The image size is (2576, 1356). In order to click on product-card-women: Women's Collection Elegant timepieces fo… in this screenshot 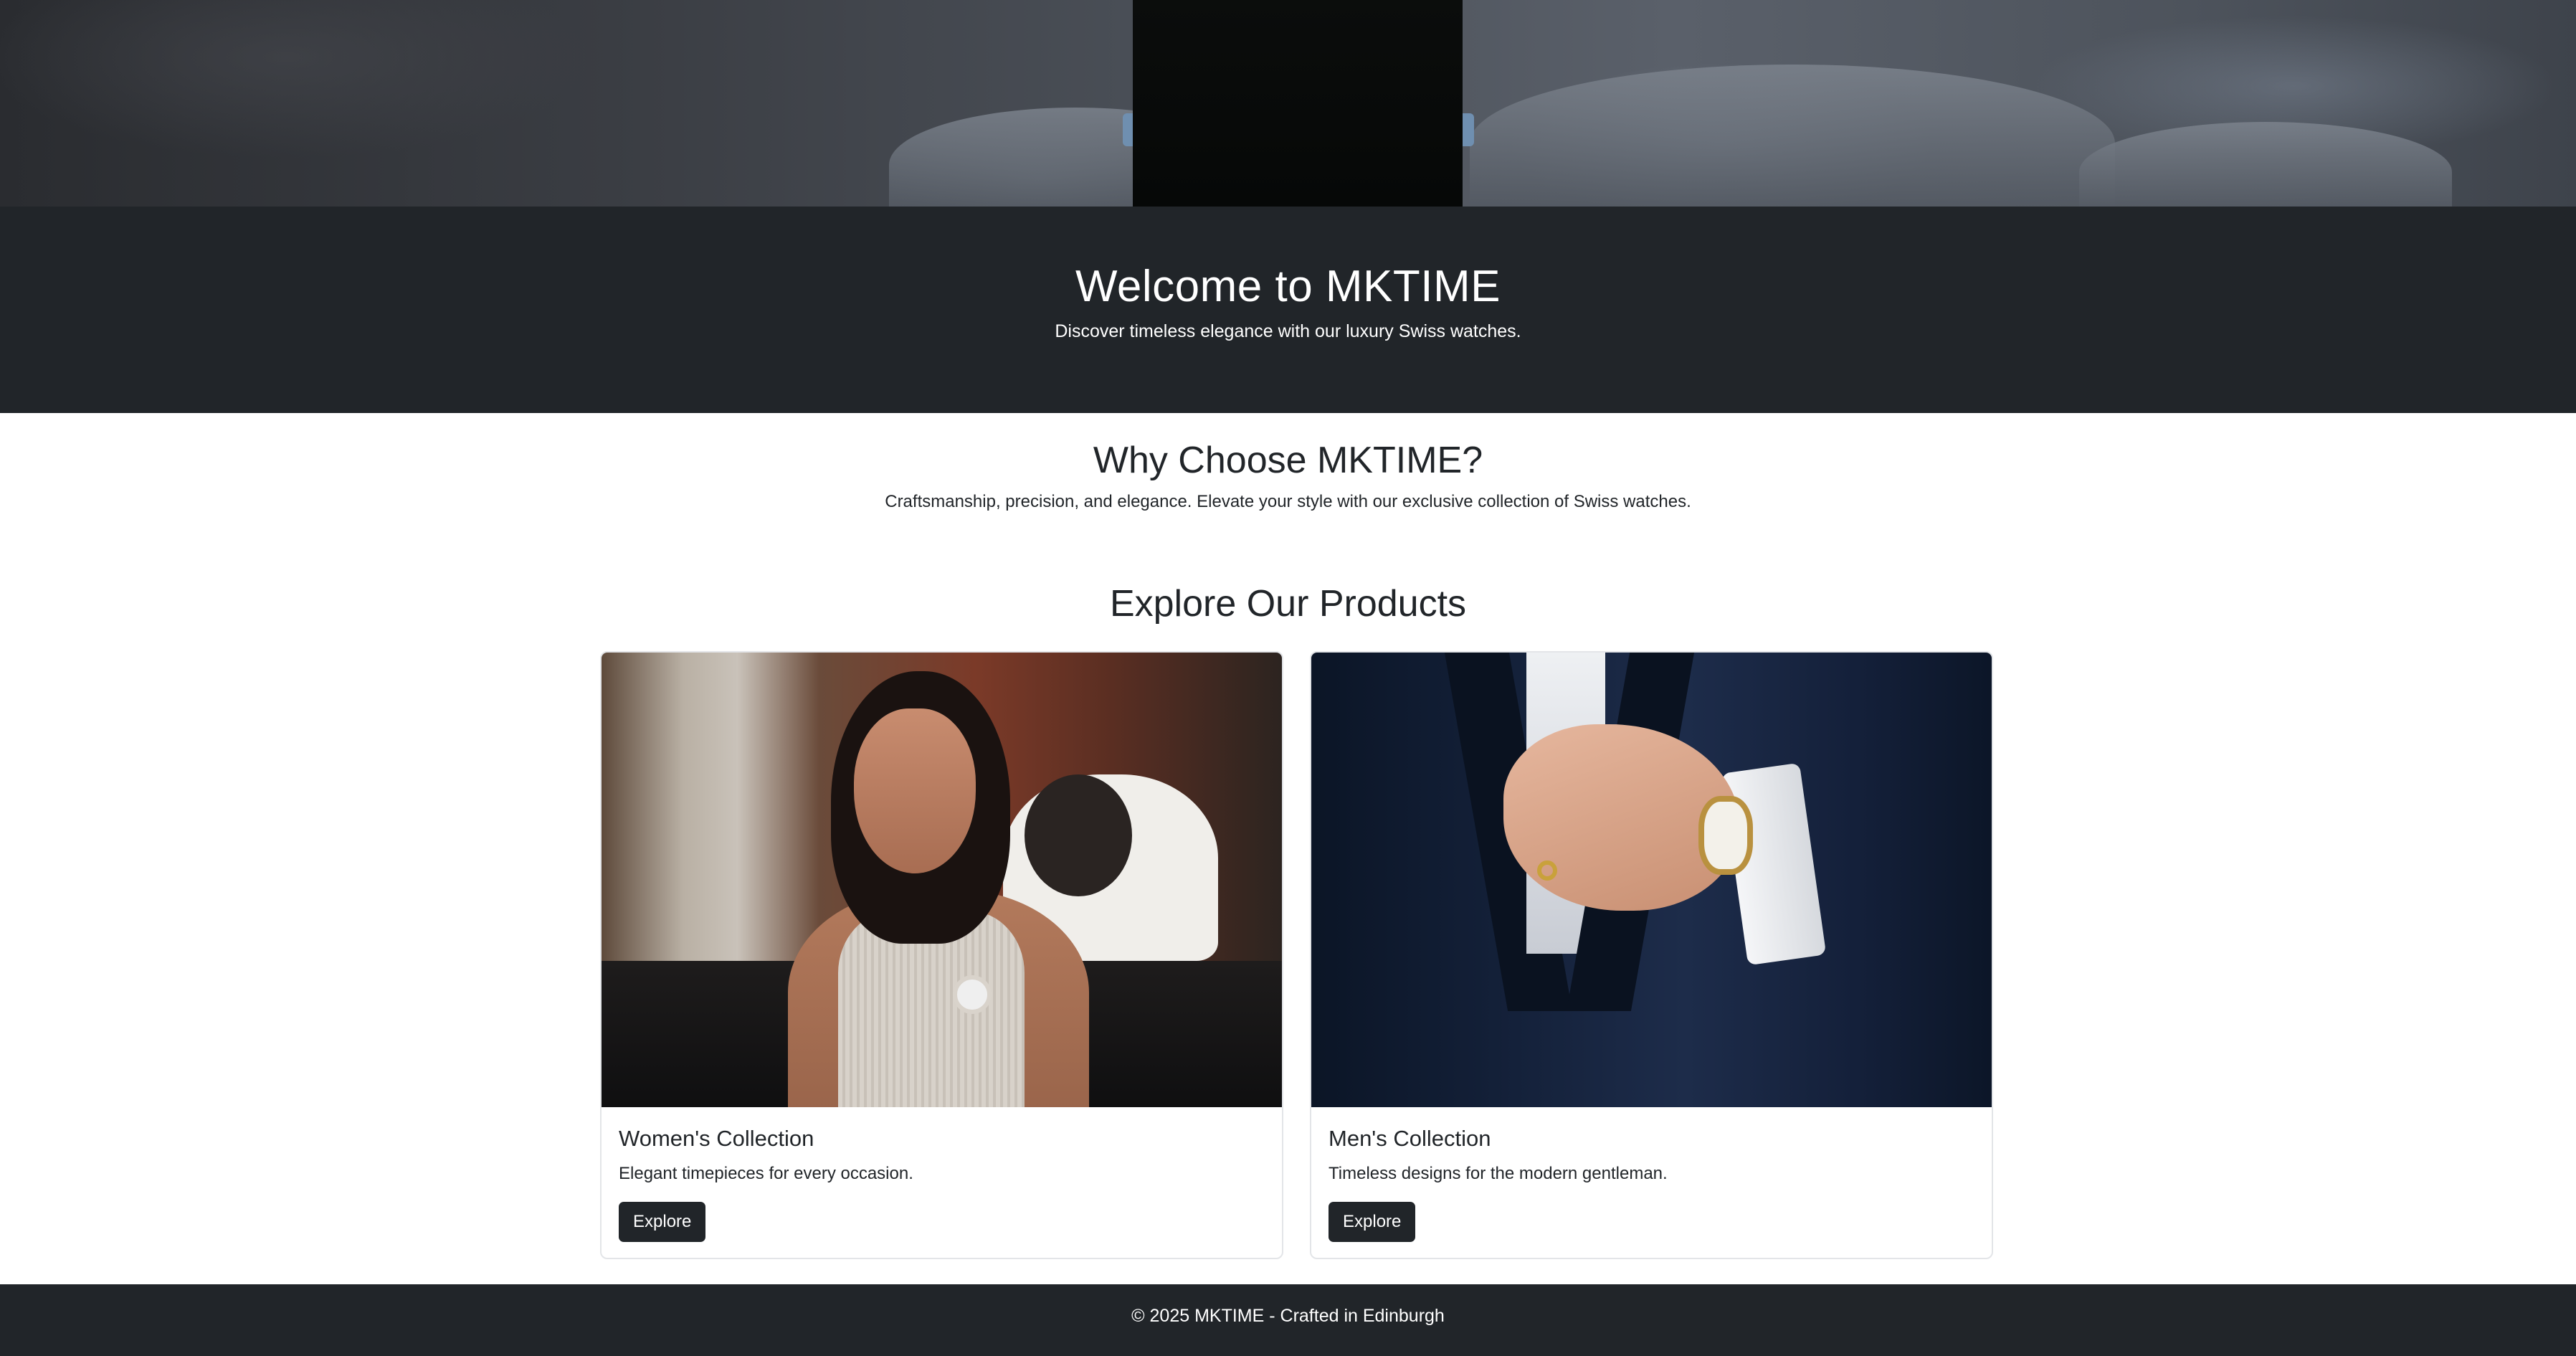, I will do `click(942, 955)`.